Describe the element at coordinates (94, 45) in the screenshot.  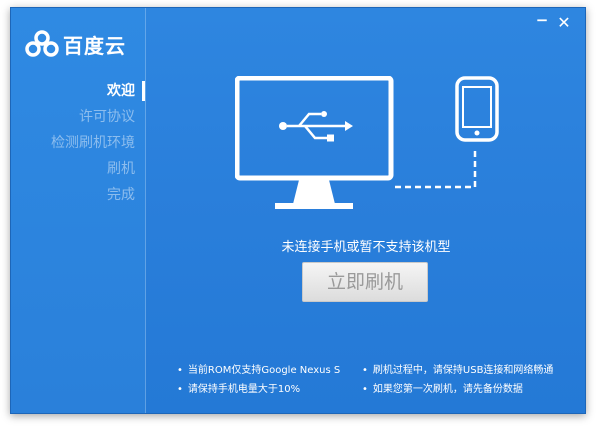
I see `app-name: 百度云` at that location.